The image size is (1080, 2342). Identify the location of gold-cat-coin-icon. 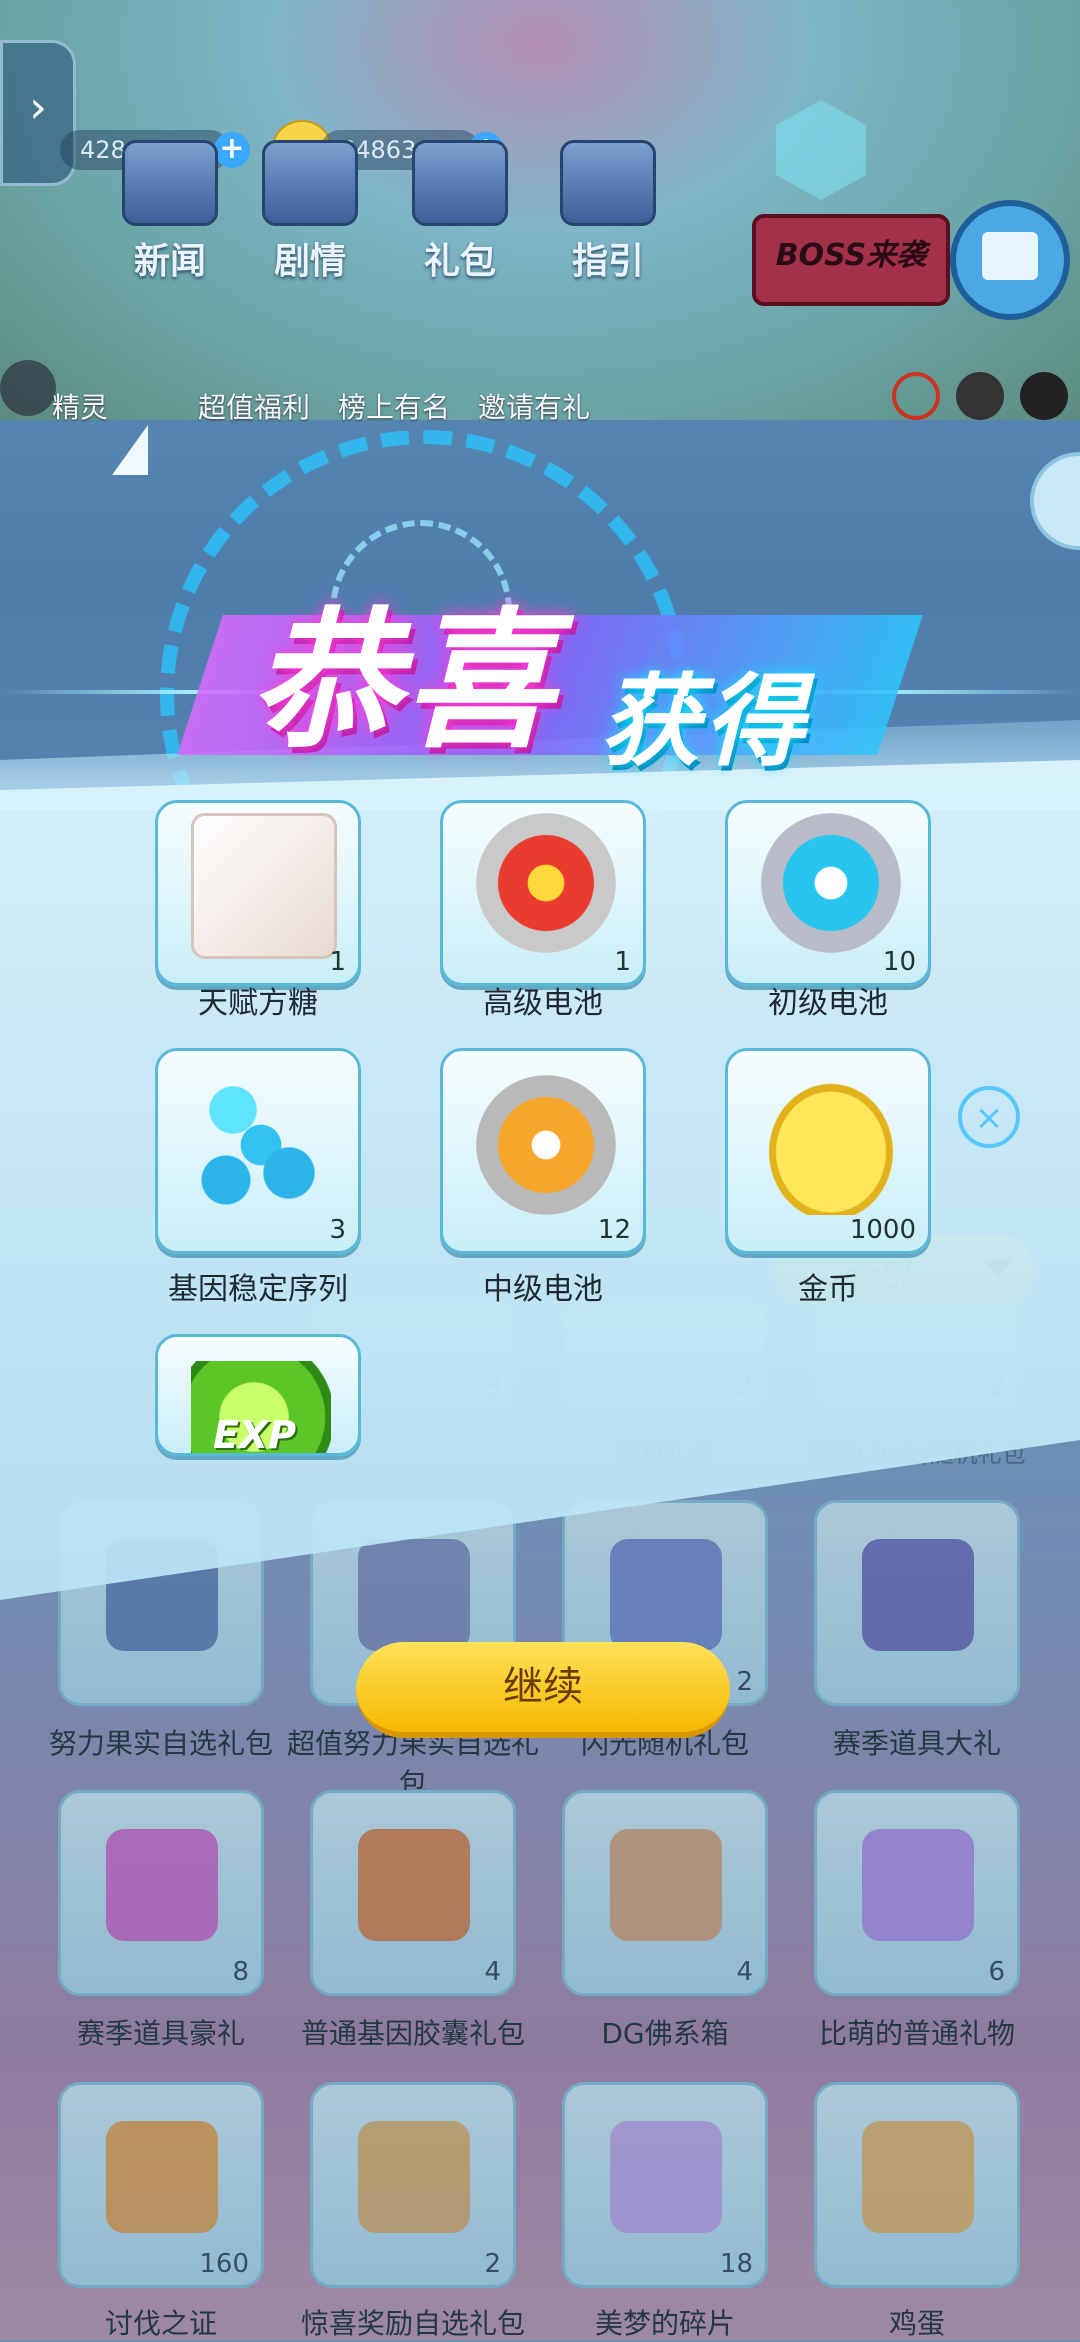
(831, 1145).